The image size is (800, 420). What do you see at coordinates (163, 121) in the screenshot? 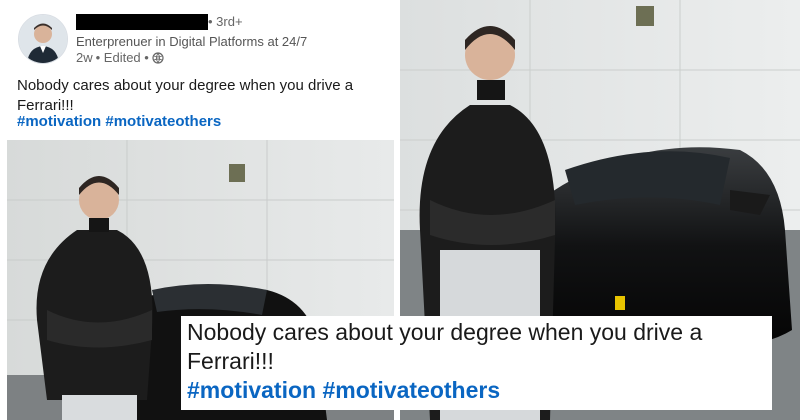
I see `hashtag-motivateothers: #motivateothers` at bounding box center [163, 121].